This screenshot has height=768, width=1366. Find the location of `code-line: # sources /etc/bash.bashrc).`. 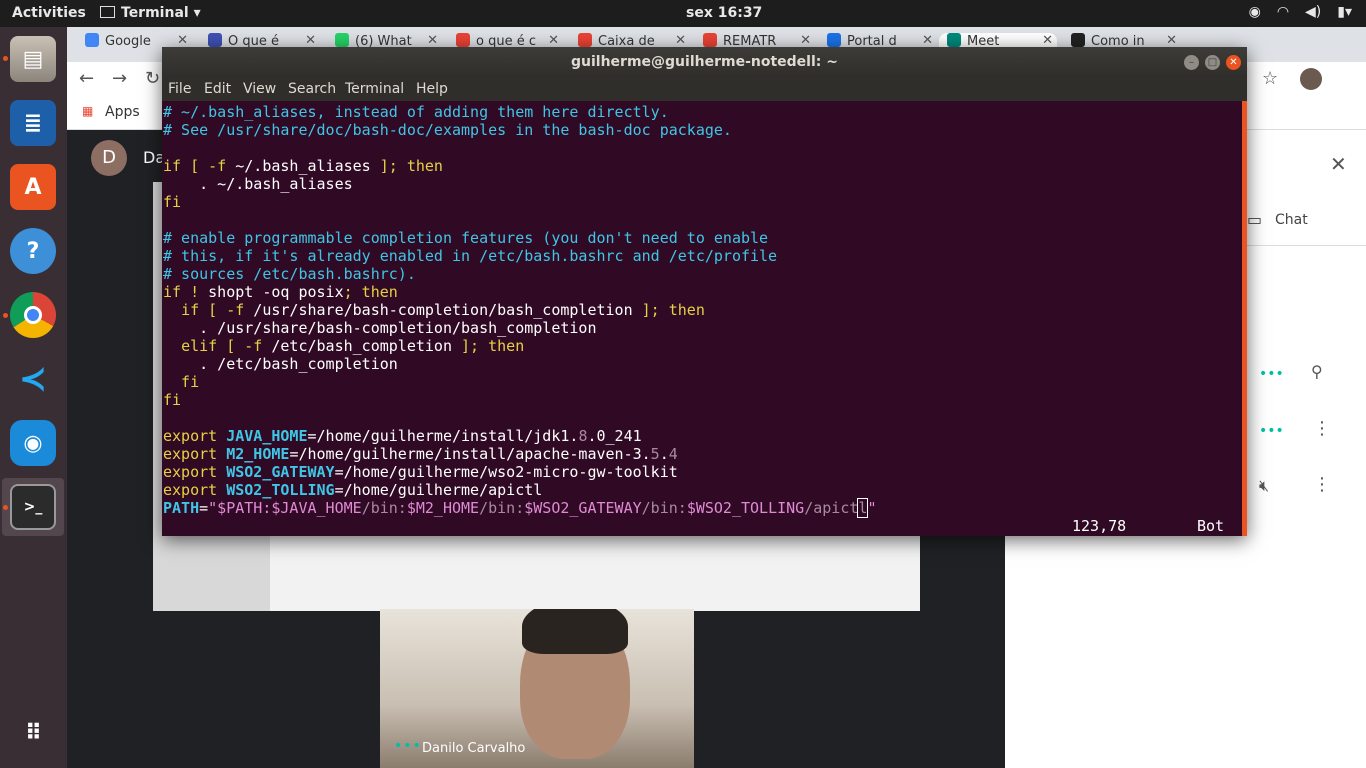

code-line: # sources /etc/bash.bashrc). is located at coordinates (289, 274).